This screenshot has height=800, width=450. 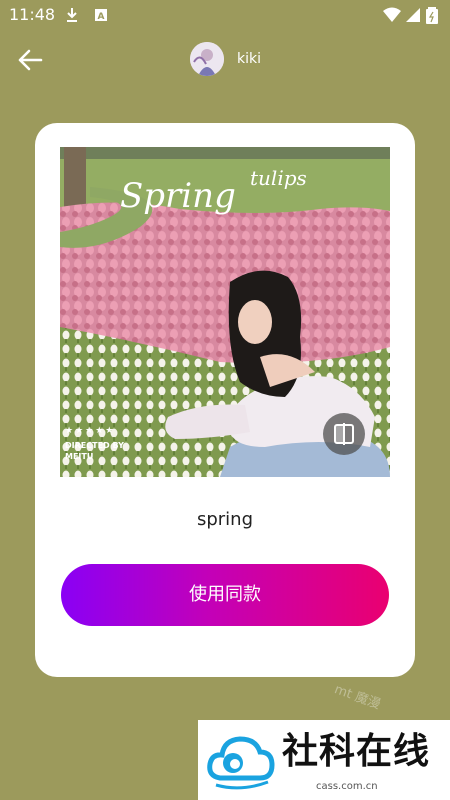 What do you see at coordinates (413, 15) in the screenshot?
I see `signal-icon` at bounding box center [413, 15].